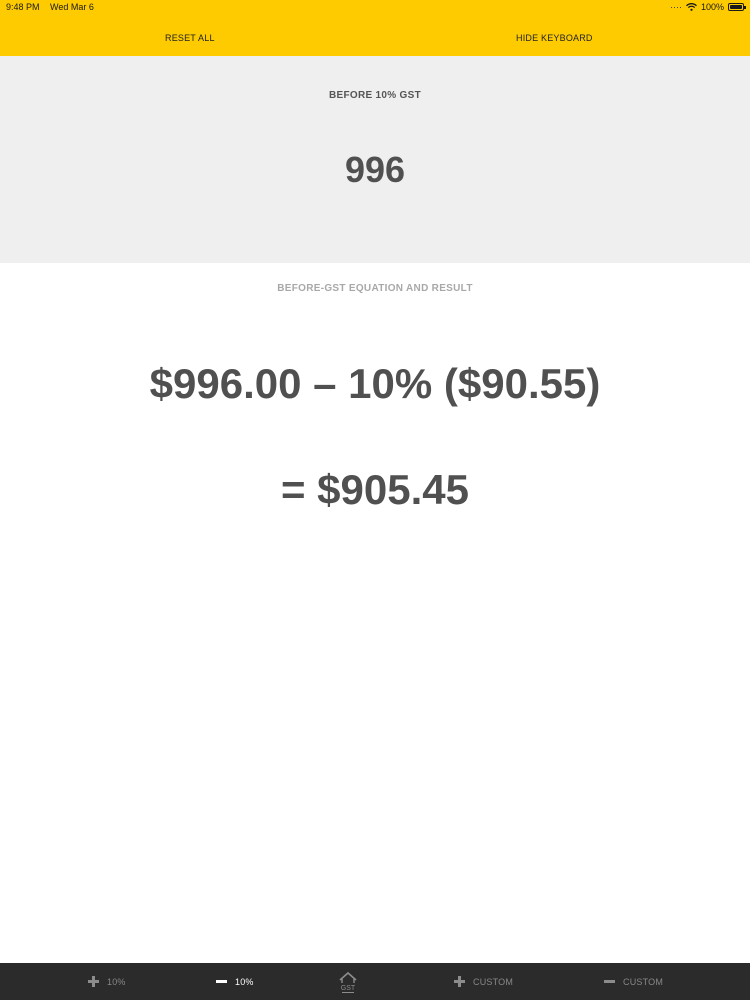  I want to click on status-left: 9:48 PM Wed Mar 6, so click(54, 7).